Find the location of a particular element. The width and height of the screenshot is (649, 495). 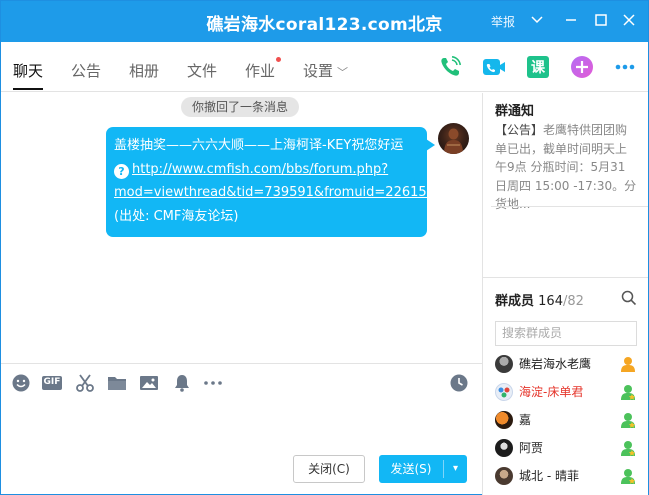

member-row: 嘉 is located at coordinates (566, 420).